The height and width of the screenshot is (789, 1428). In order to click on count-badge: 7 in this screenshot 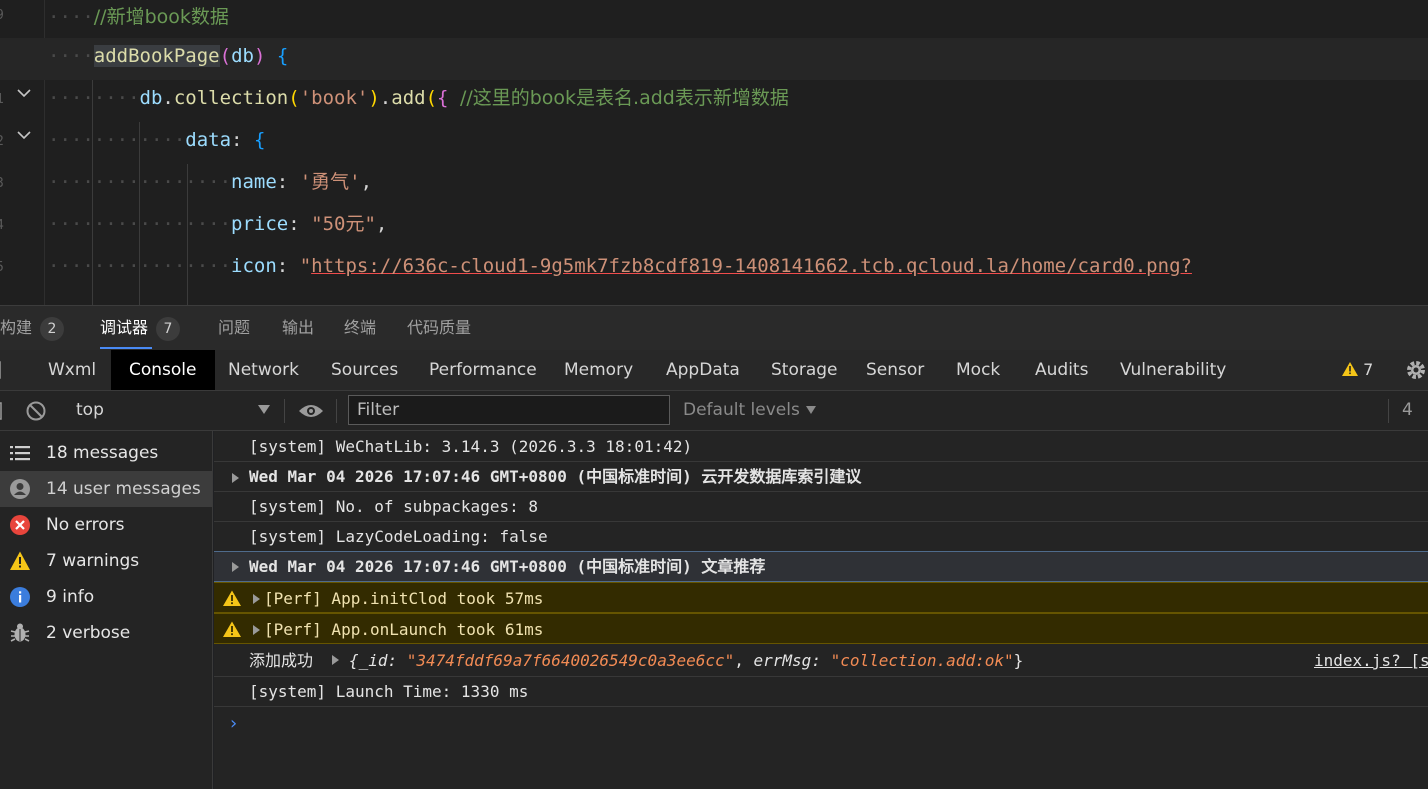, I will do `click(168, 329)`.